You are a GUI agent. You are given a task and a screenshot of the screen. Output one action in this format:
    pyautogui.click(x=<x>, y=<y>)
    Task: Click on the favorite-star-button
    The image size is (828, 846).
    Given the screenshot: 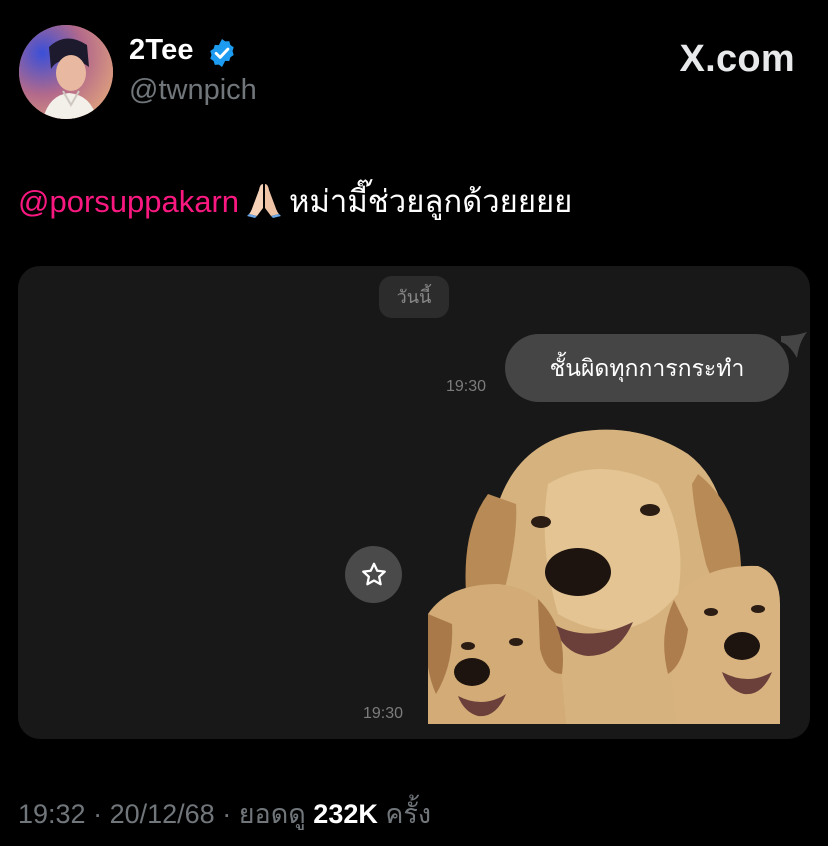 What is the action you would take?
    pyautogui.click(x=373, y=574)
    